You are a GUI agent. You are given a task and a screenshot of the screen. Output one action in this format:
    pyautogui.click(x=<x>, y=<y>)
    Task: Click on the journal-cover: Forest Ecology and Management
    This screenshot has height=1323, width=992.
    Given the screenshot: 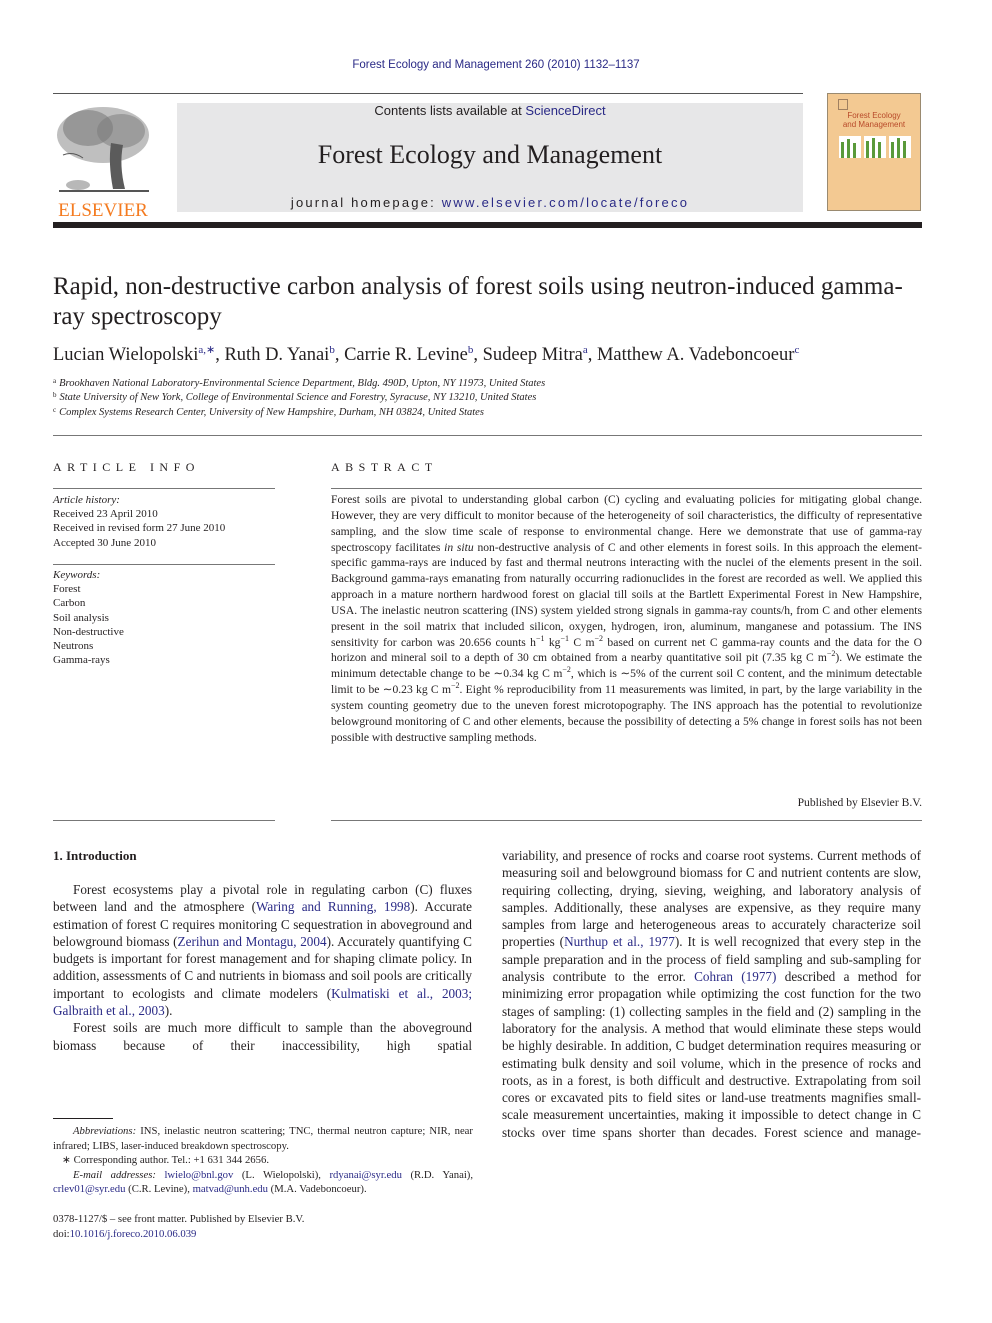 What is the action you would take?
    pyautogui.click(x=874, y=152)
    